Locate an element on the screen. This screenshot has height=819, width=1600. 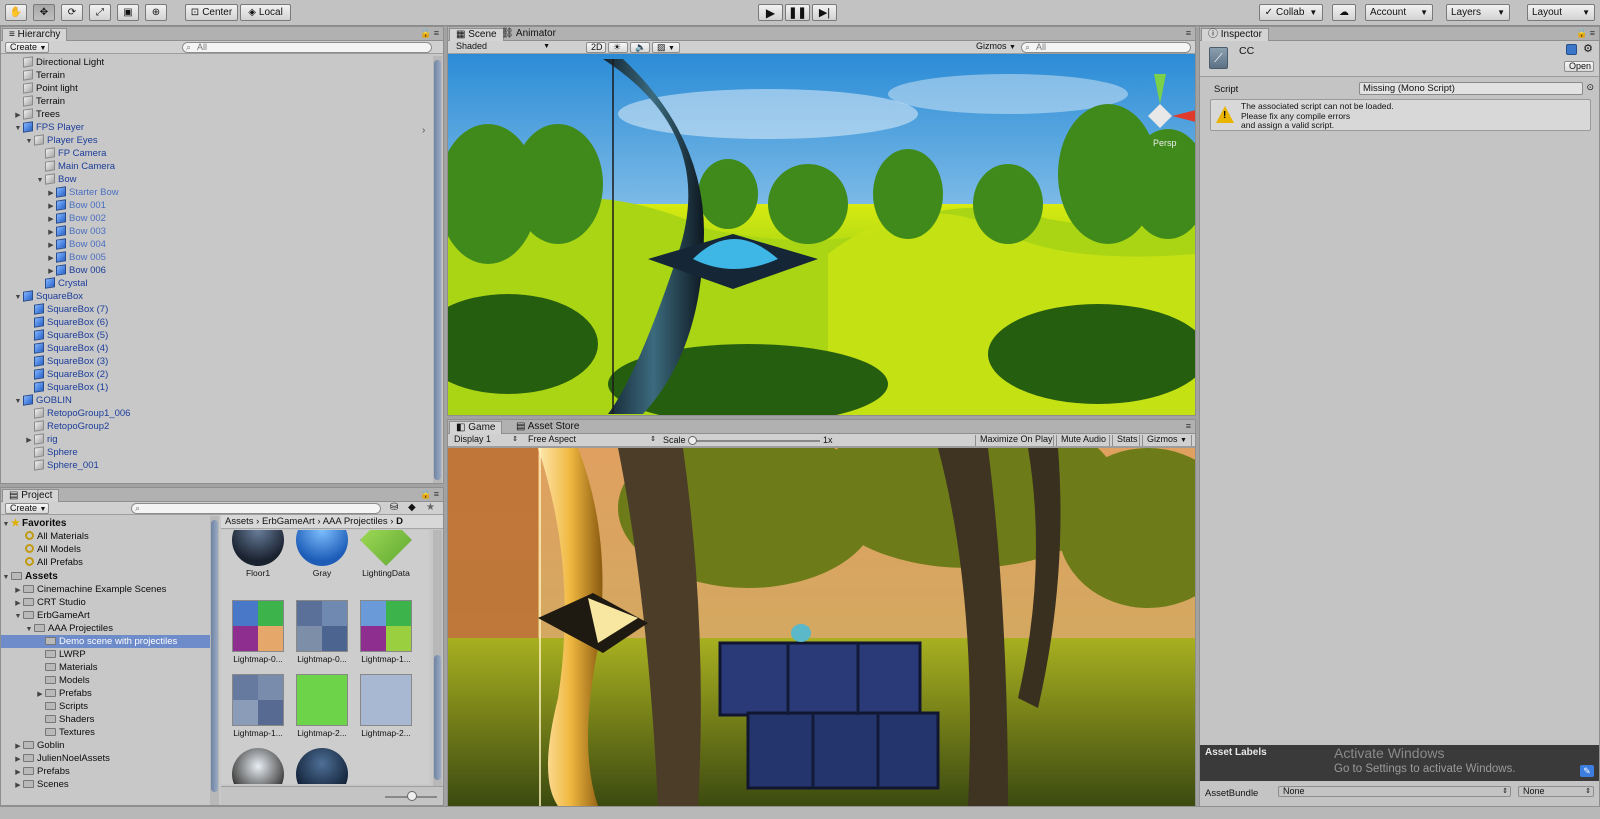
tab-animator: ⛓ Animator is located at coordinates (528, 34).